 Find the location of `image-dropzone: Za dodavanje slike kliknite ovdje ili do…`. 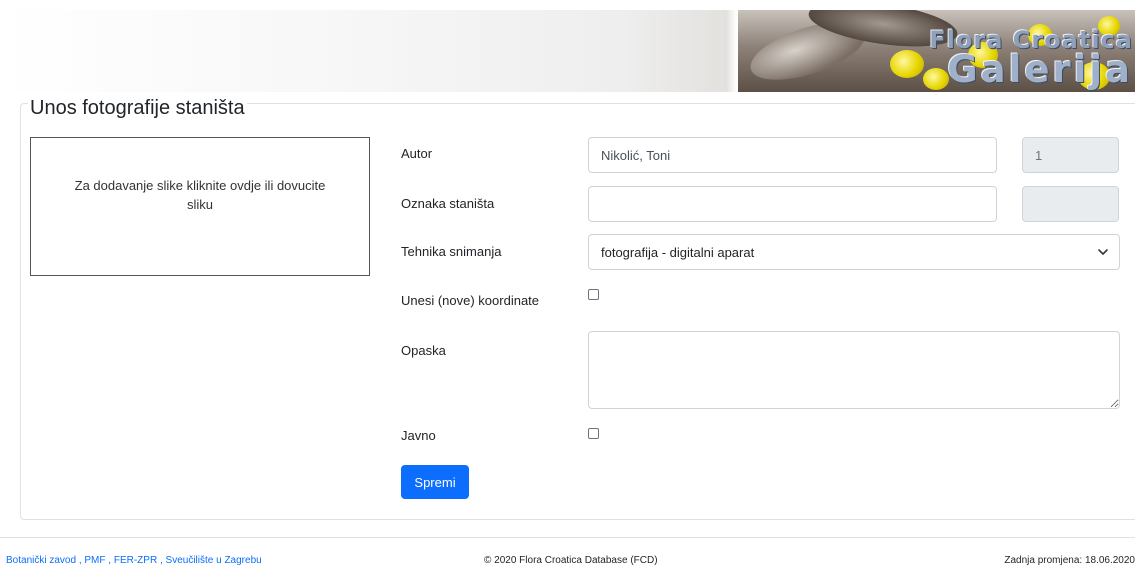

image-dropzone: Za dodavanje slike kliknite ovdje ili do… is located at coordinates (200, 206).